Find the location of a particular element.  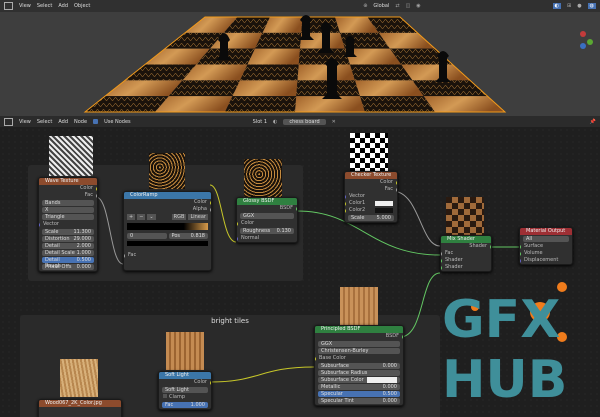

orientation-dropdown: Global is located at coordinates (381, 6).